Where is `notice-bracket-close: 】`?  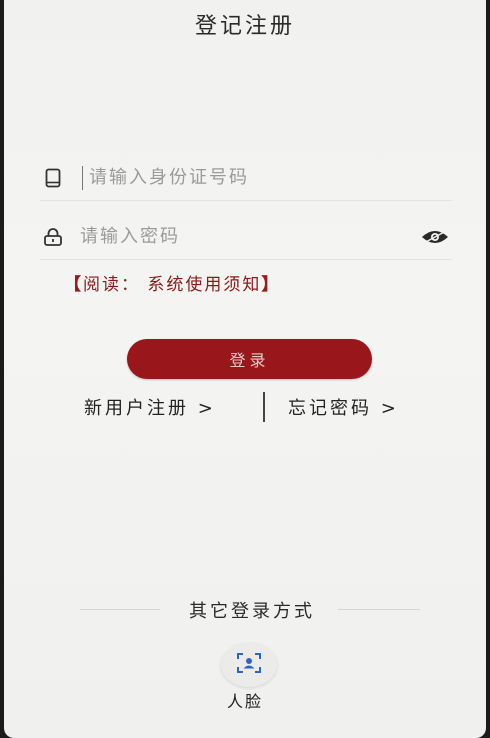 notice-bracket-close: 】 is located at coordinates (271, 285).